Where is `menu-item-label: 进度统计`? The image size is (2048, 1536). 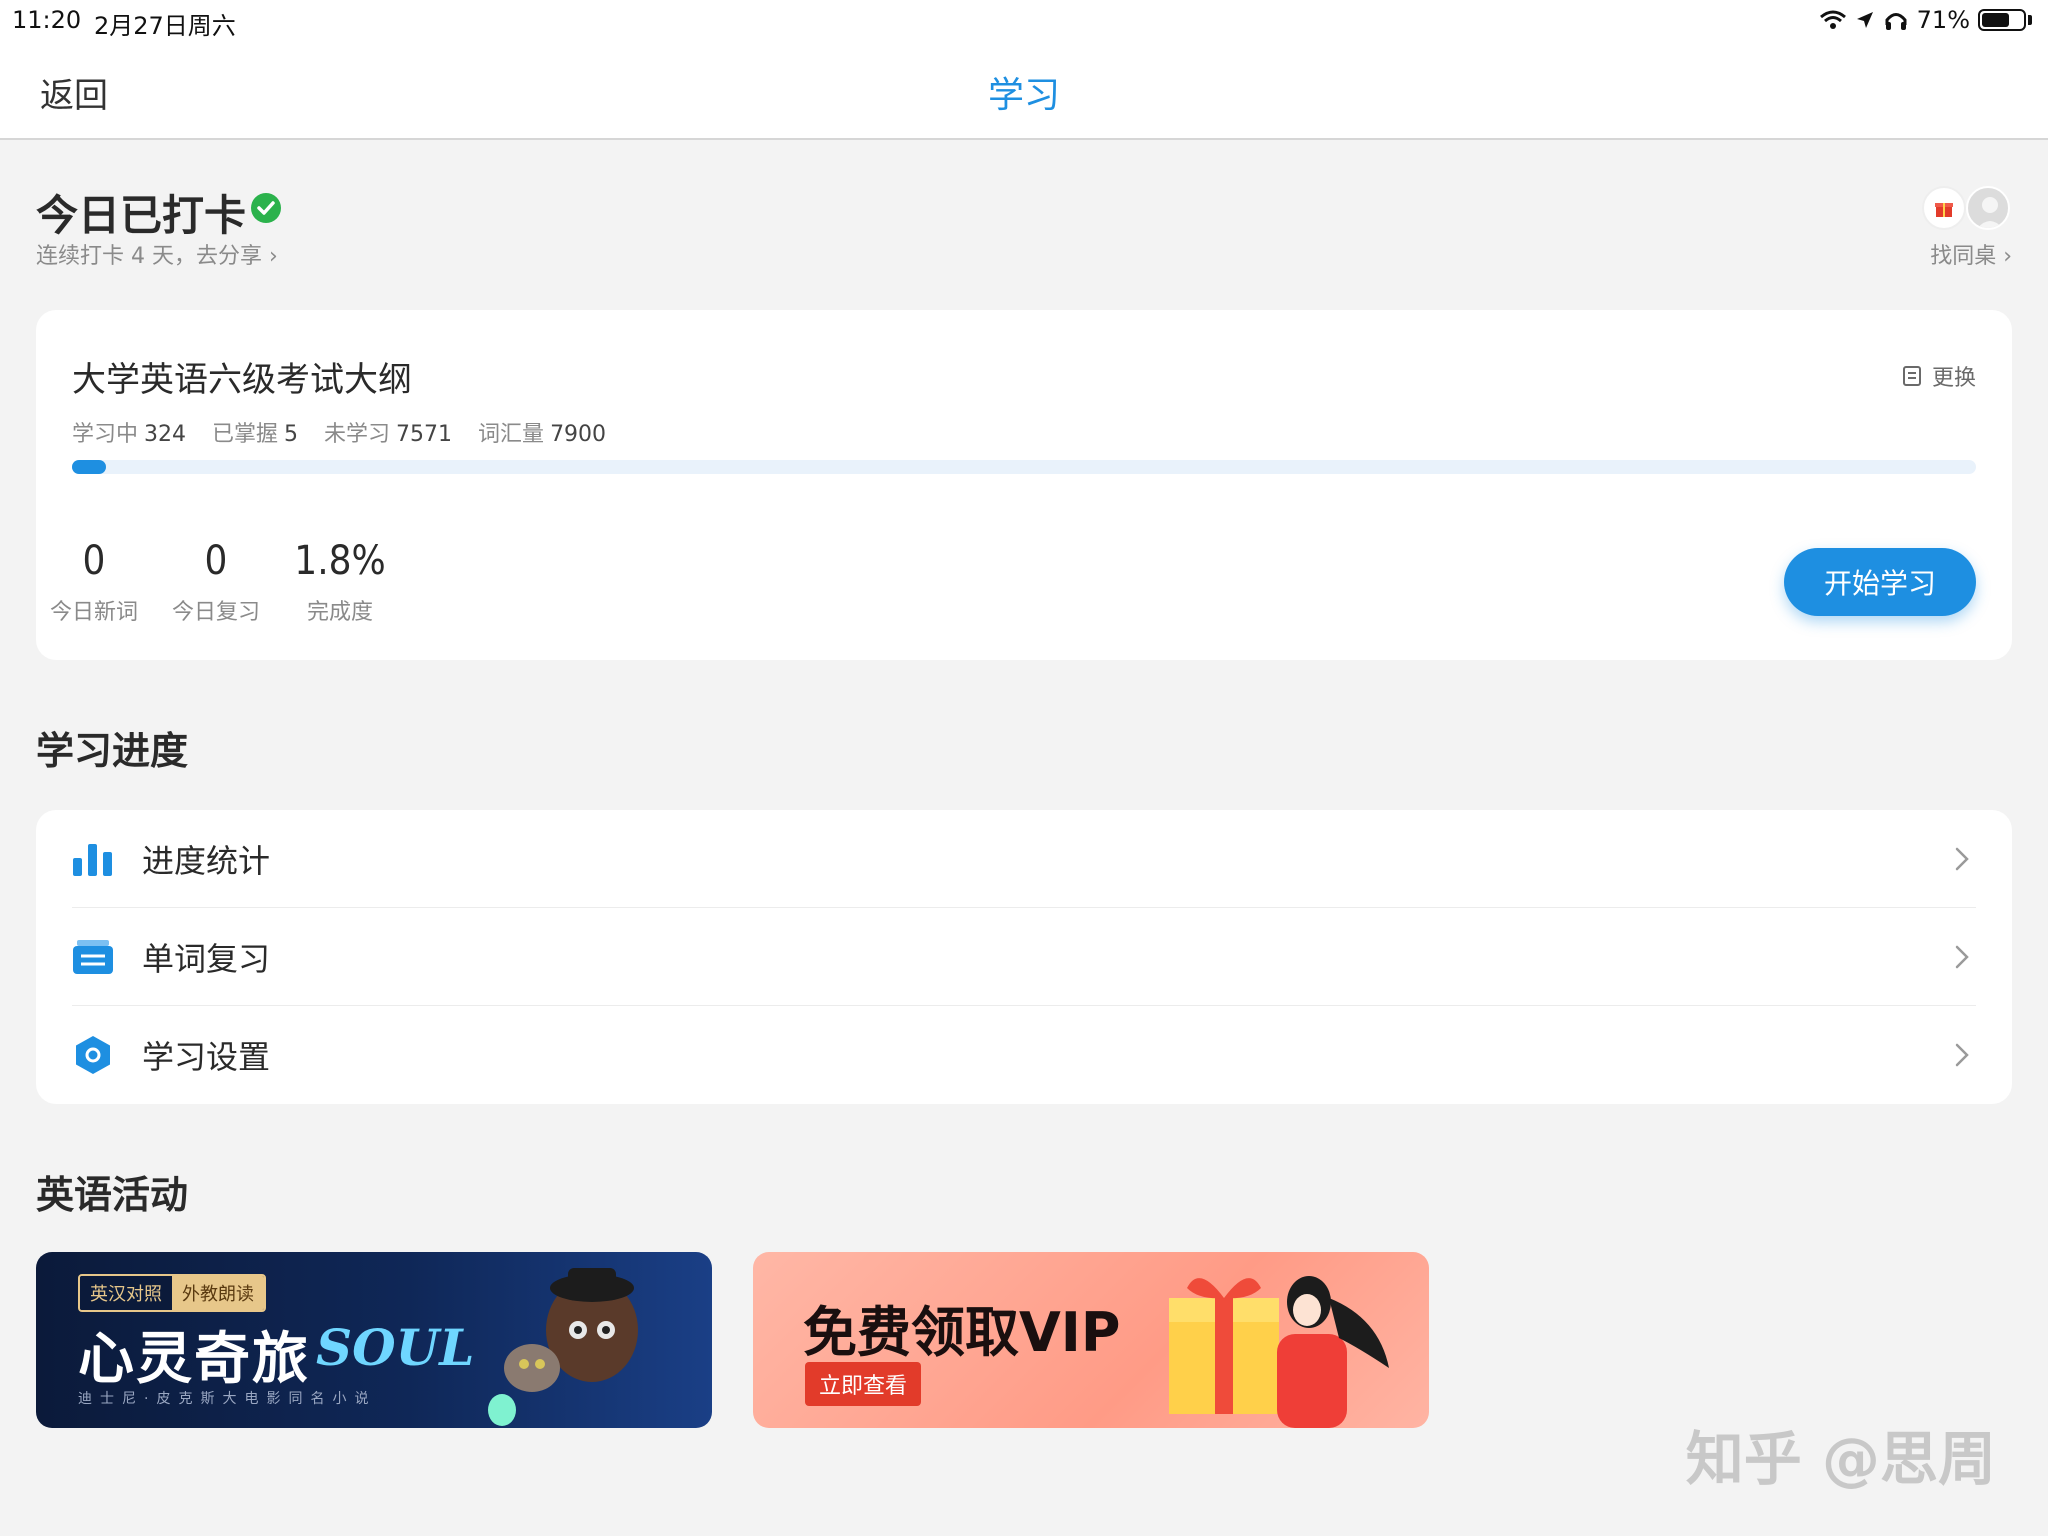
menu-item-label: 进度统计 is located at coordinates (206, 861).